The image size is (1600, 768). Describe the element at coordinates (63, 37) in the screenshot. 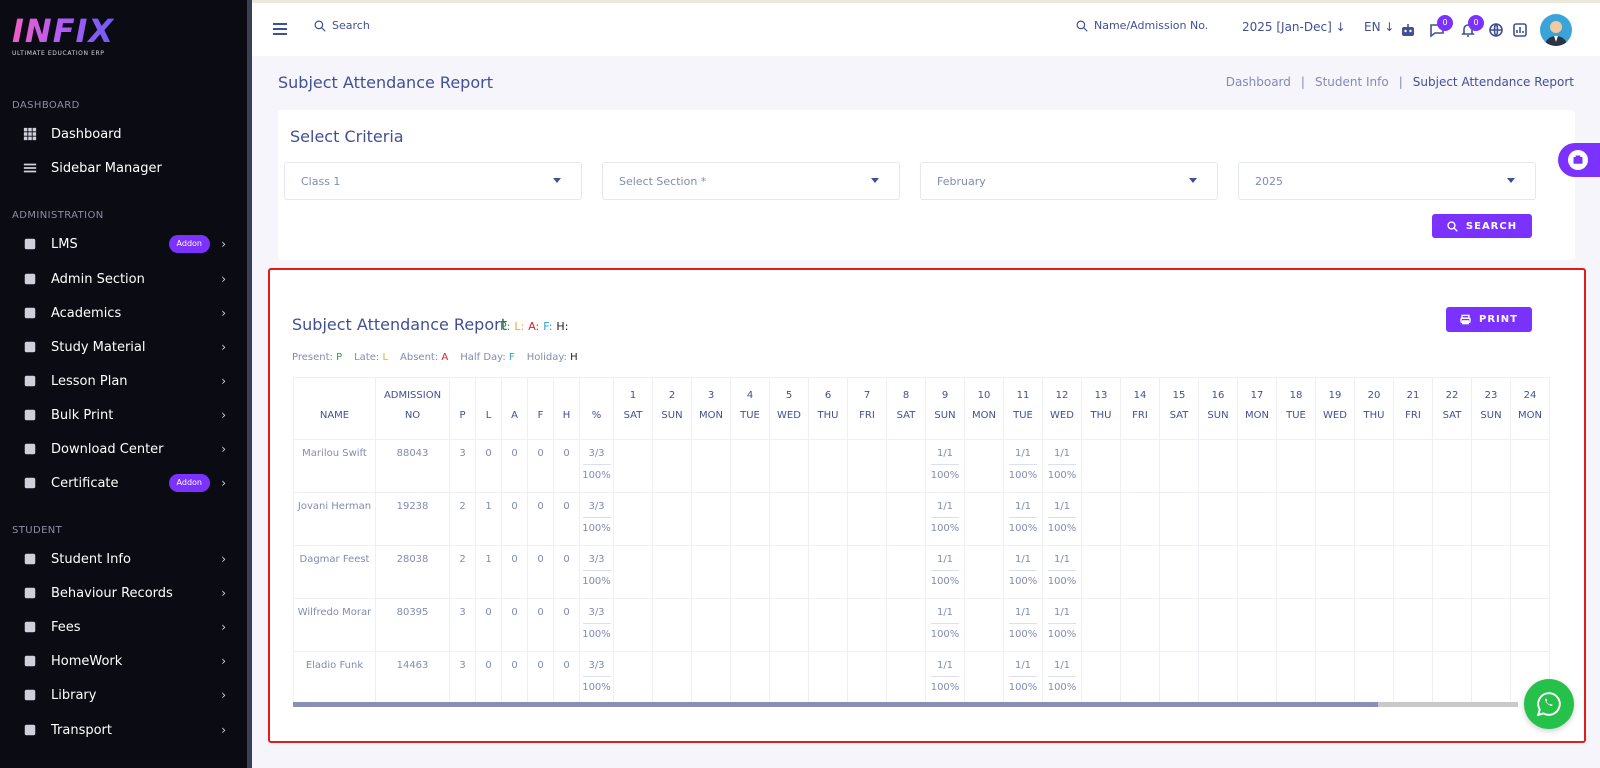

I see `brand-logo: INFIX ULTIMATE EDUCATION ERP` at that location.